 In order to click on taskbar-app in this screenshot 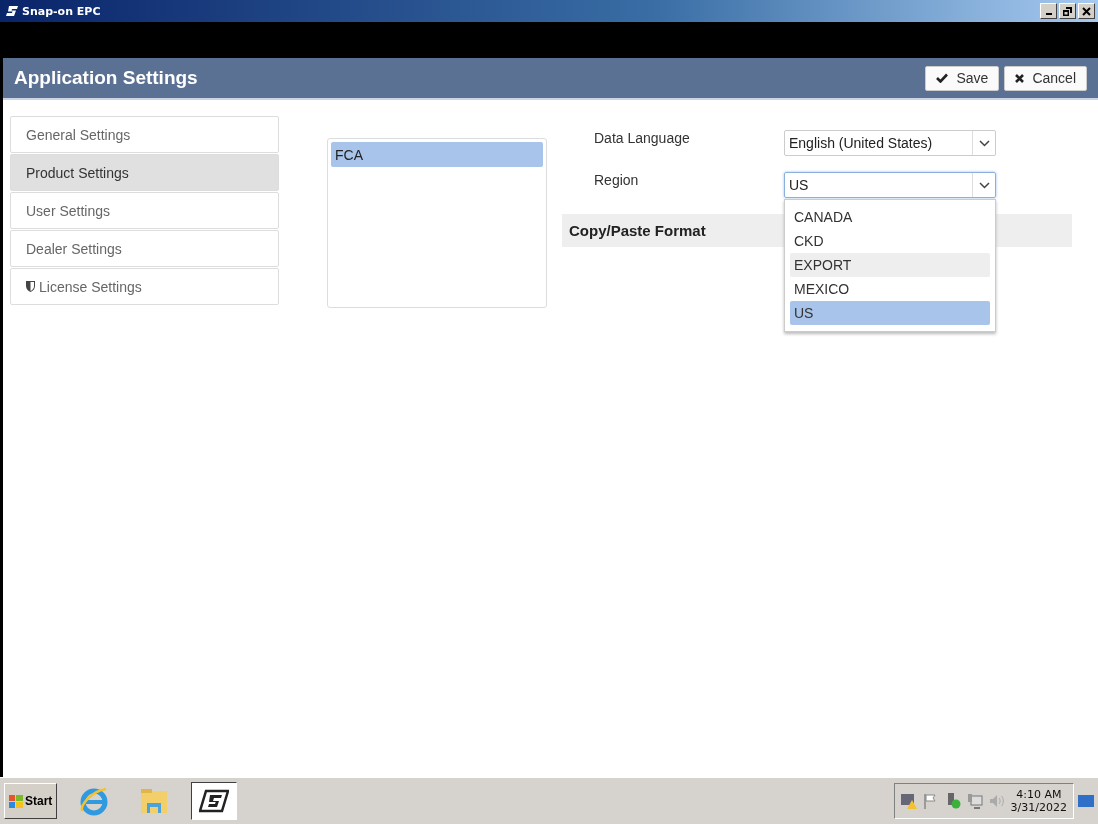, I will do `click(214, 801)`.